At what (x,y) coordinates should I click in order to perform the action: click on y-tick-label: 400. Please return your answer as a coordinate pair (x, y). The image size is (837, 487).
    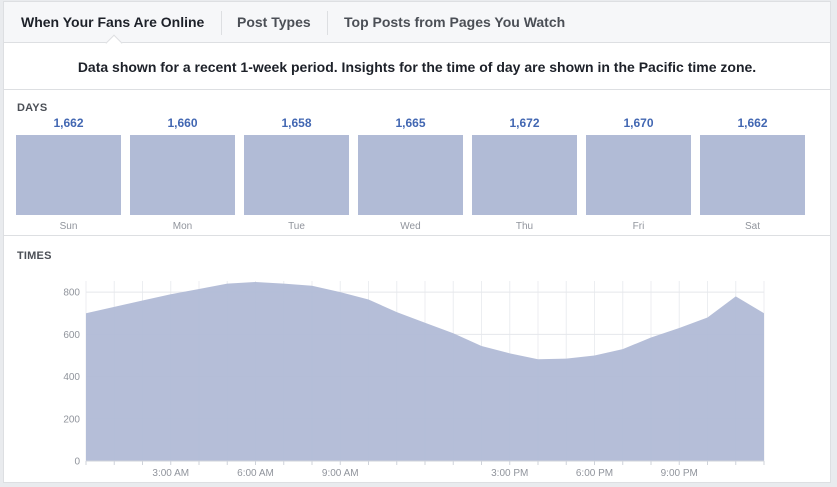
    Looking at the image, I should click on (71, 377).